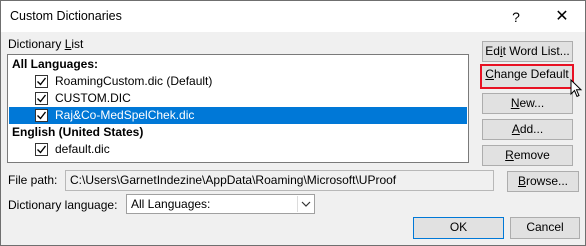  I want to click on remove-button: Remove, so click(527, 155).